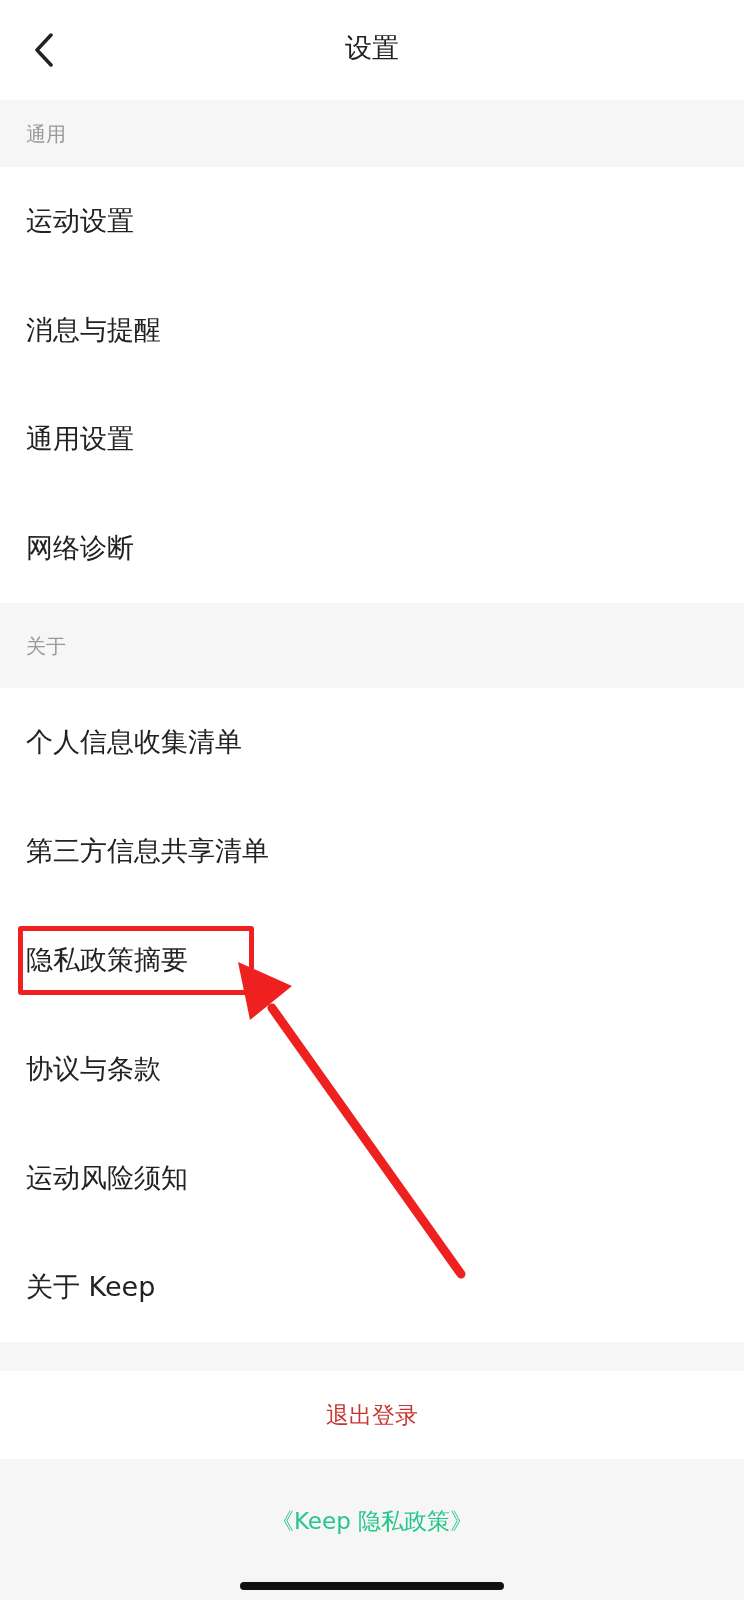 This screenshot has width=744, height=1600. Describe the element at coordinates (372, 1415) in the screenshot. I see `logout-button: 退出登录` at that location.